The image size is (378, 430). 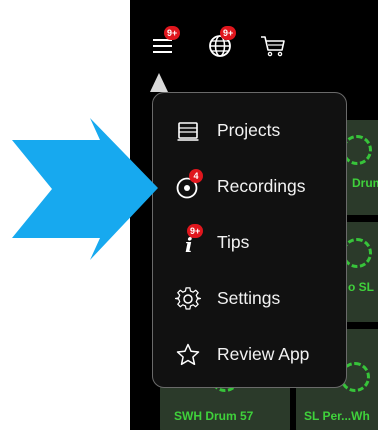 I want to click on cart-icon, so click(x=273, y=46).